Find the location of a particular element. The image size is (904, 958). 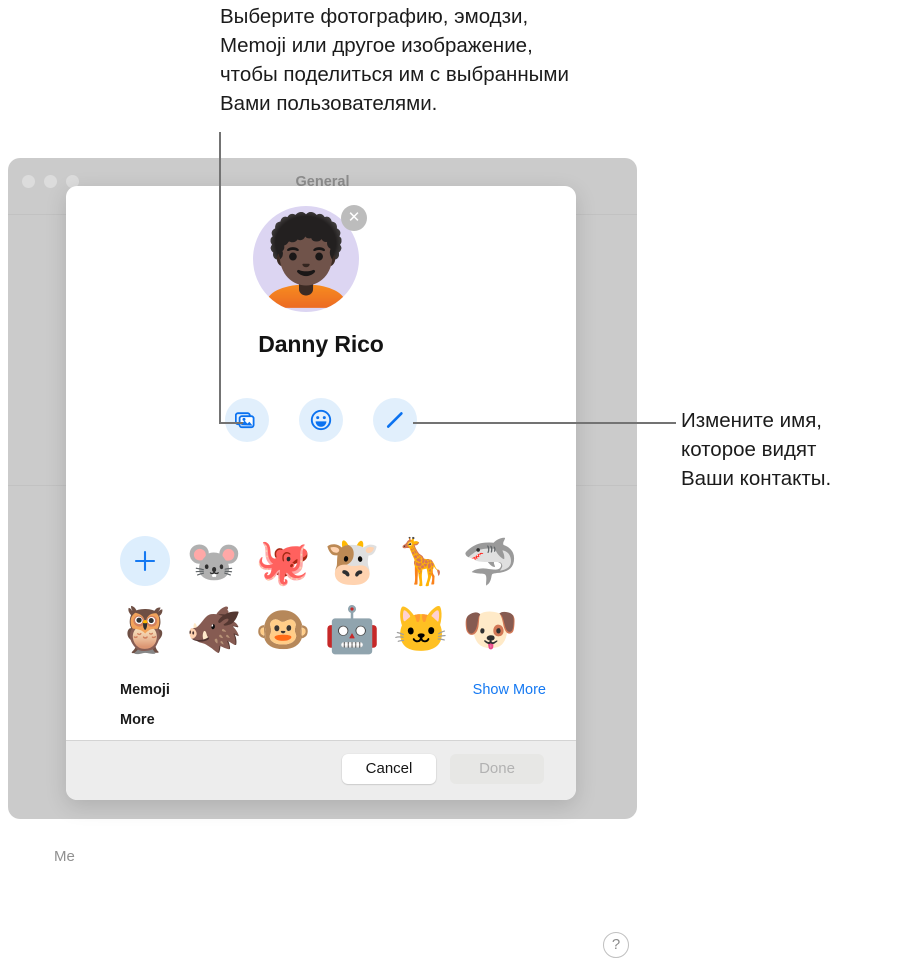

new-memoji-button is located at coordinates (145, 561).